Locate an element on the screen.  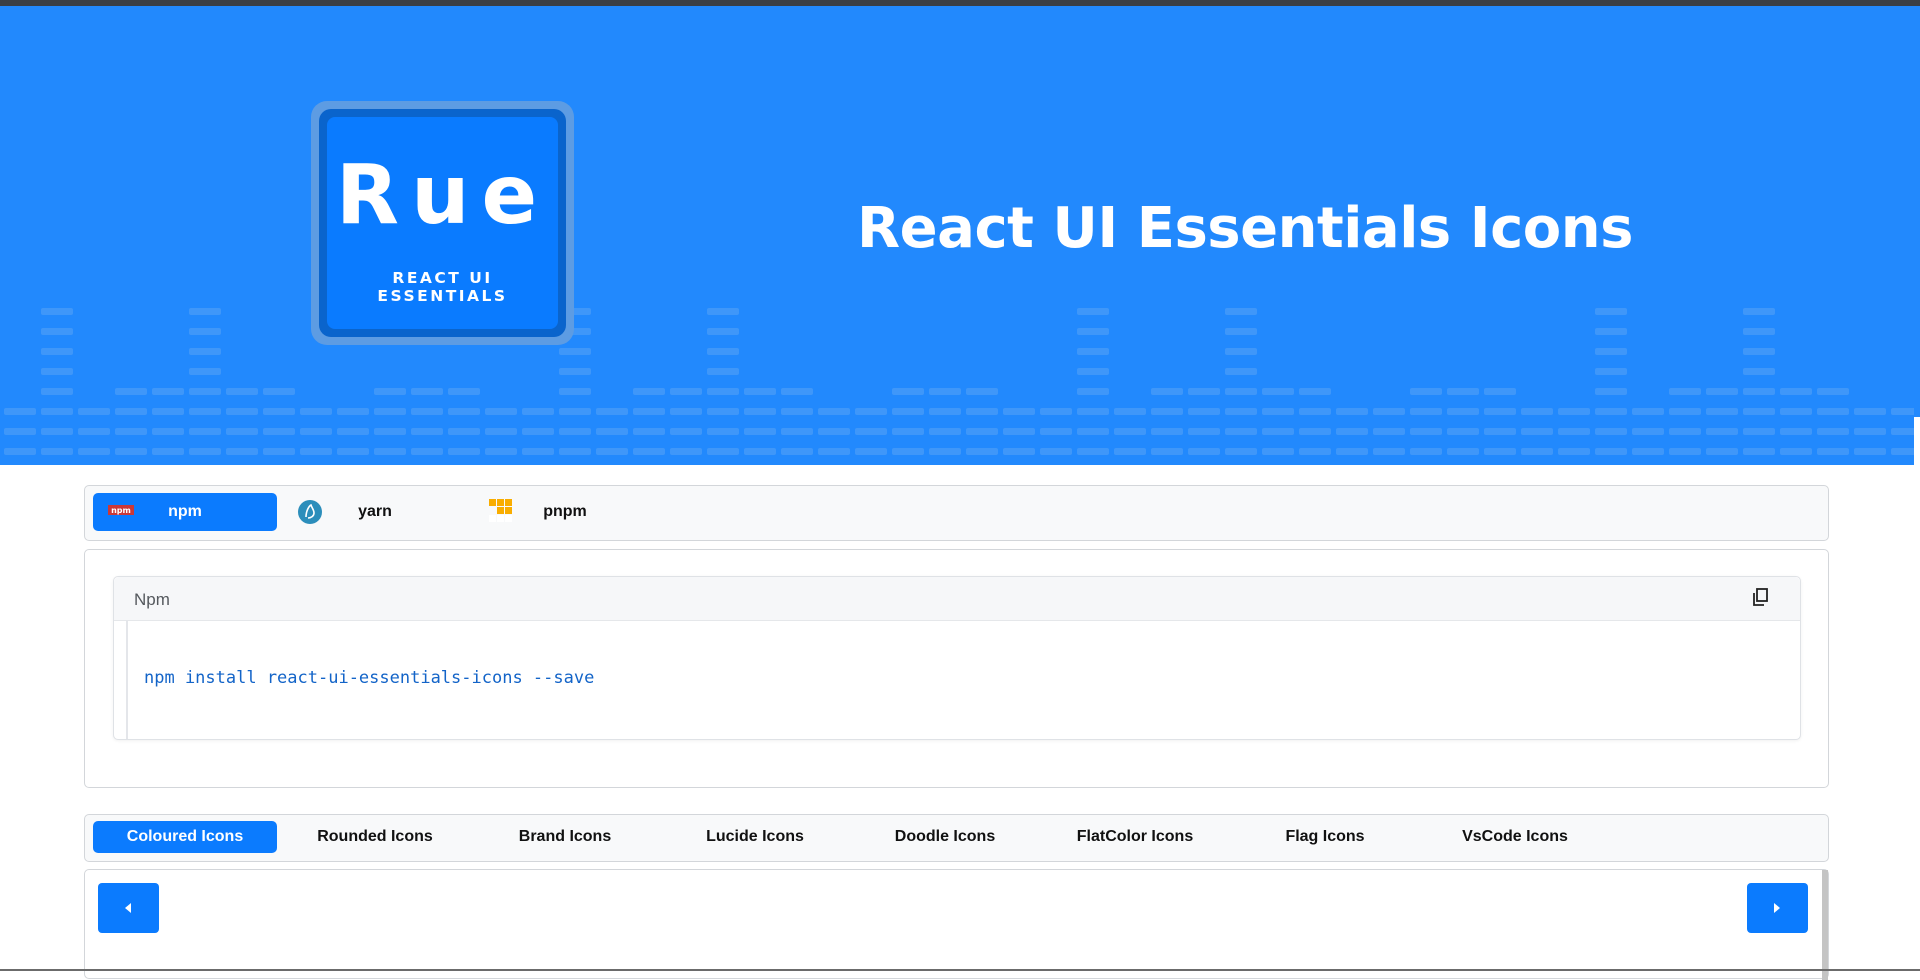
rue-logo: Rue REACT UI ESSENTIALS is located at coordinates (442, 223).